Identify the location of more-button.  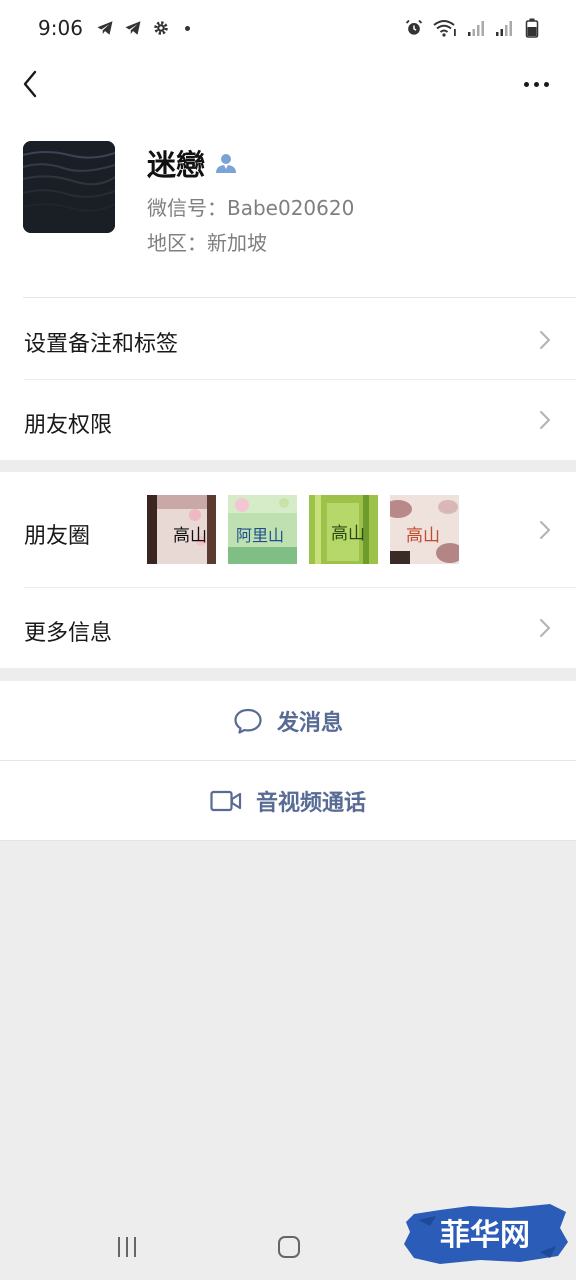
(536, 84).